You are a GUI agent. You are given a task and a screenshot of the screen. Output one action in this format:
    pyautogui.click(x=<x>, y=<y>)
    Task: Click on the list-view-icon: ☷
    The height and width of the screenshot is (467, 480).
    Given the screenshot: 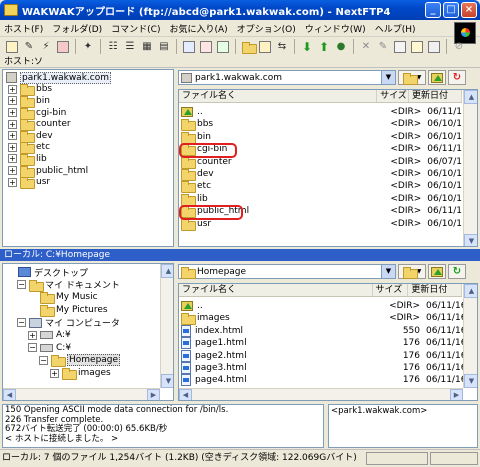 What is the action you would take?
    pyautogui.click(x=113, y=47)
    